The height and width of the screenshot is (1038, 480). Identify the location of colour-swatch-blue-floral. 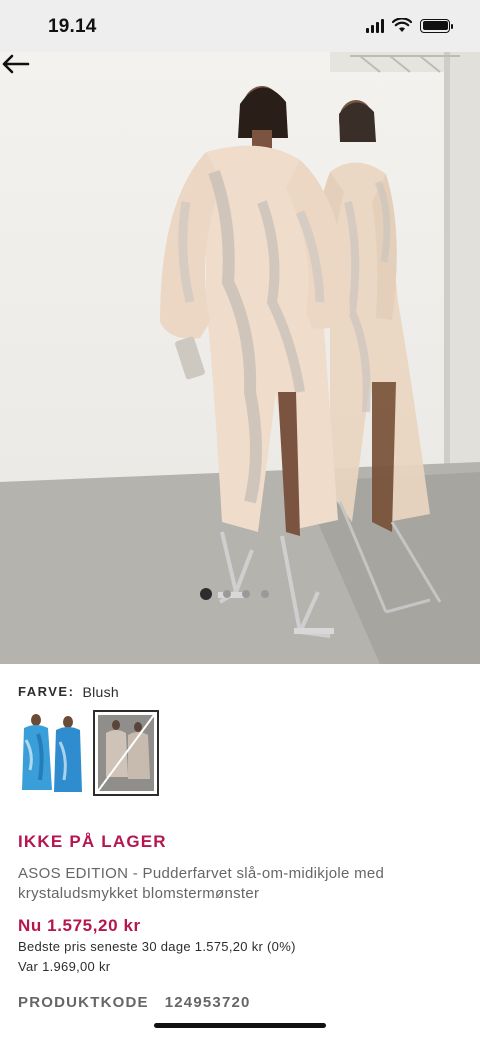
(51, 753).